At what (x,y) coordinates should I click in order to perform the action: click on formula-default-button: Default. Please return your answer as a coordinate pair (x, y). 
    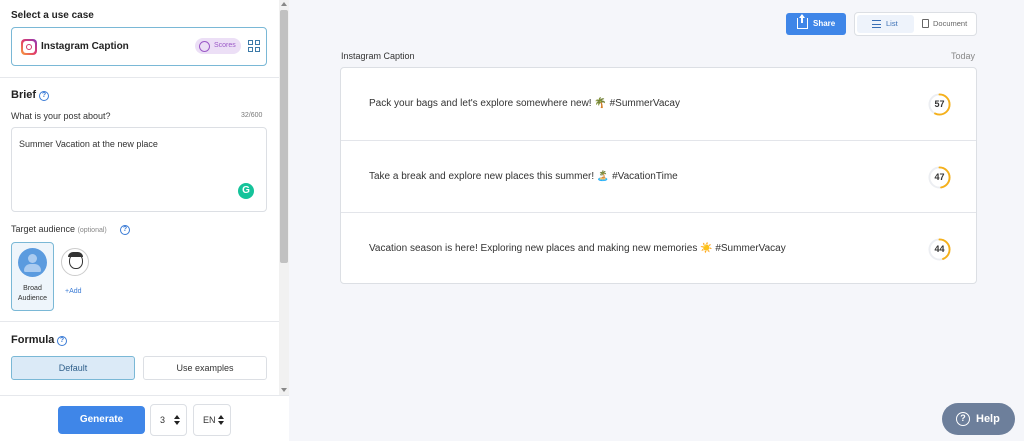
    Looking at the image, I should click on (73, 368).